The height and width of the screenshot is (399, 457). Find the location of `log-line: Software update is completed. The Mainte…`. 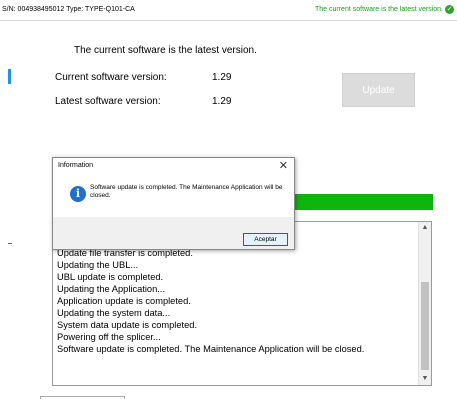

log-line: Software update is completed. The Mainte… is located at coordinates (211, 349).